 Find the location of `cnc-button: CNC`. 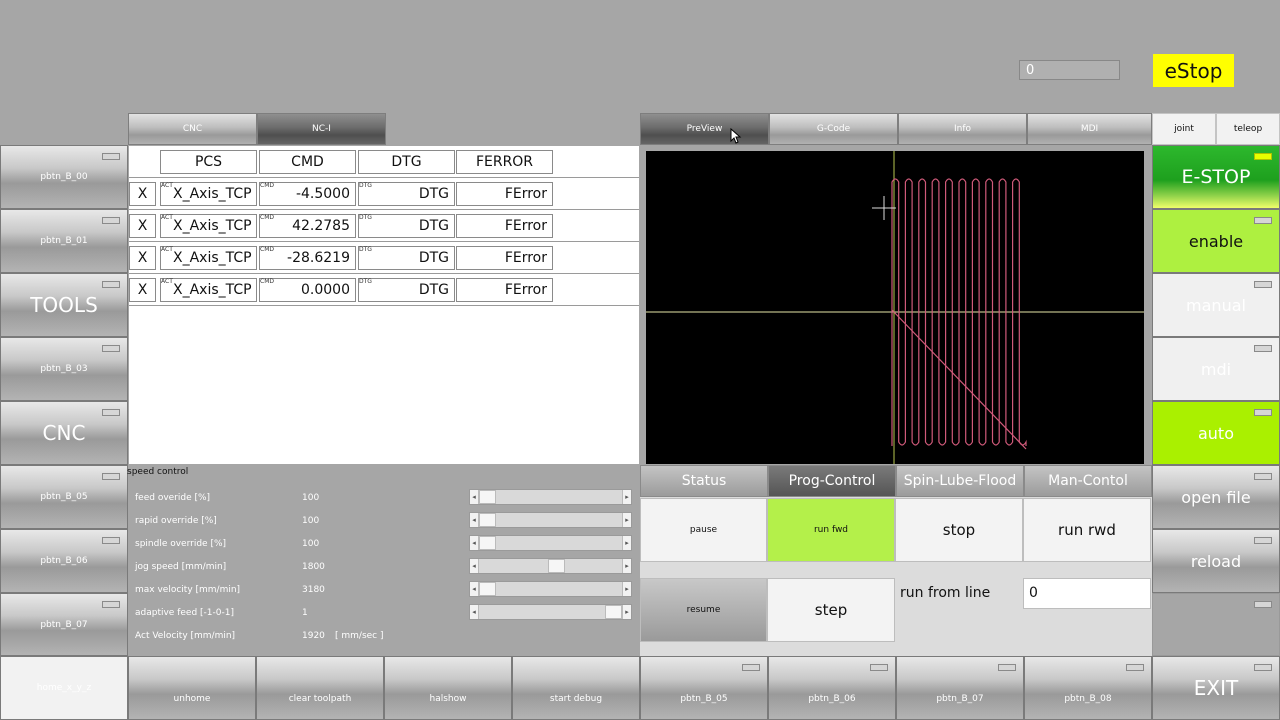

cnc-button: CNC is located at coordinates (64, 433).